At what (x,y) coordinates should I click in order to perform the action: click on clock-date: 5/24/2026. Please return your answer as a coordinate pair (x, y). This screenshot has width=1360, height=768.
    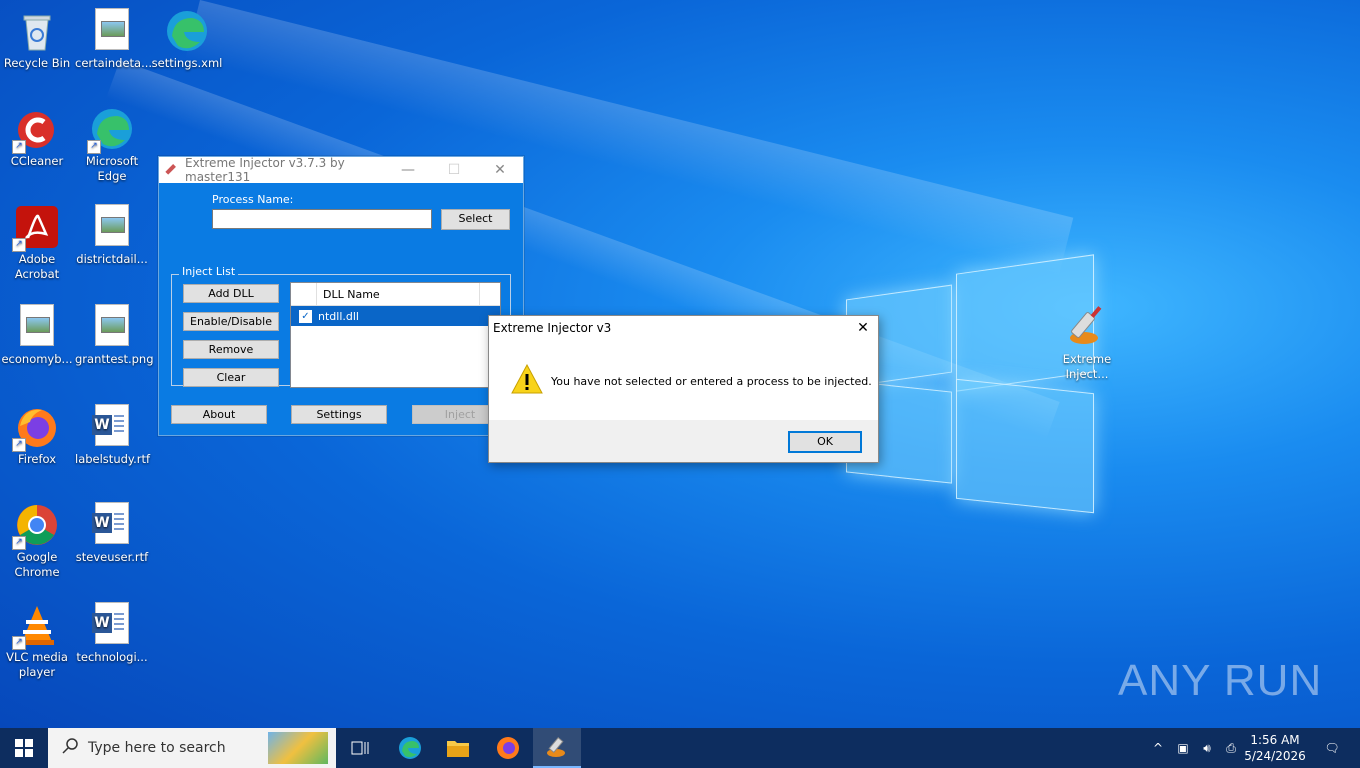
    Looking at the image, I should click on (1275, 756).